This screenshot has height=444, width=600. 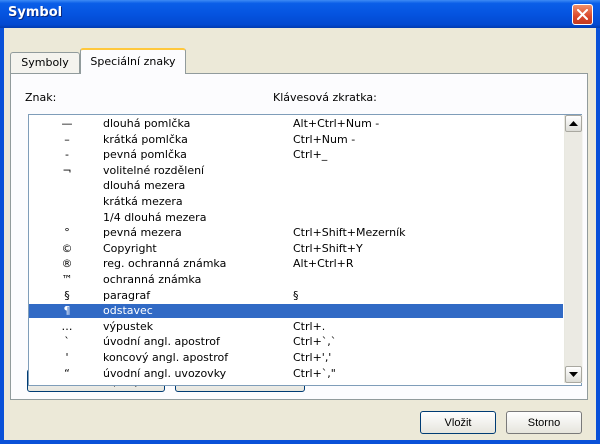 What do you see at coordinates (323, 264) in the screenshot?
I see `list-item-shortcut: Alt+Ctrl+R` at bounding box center [323, 264].